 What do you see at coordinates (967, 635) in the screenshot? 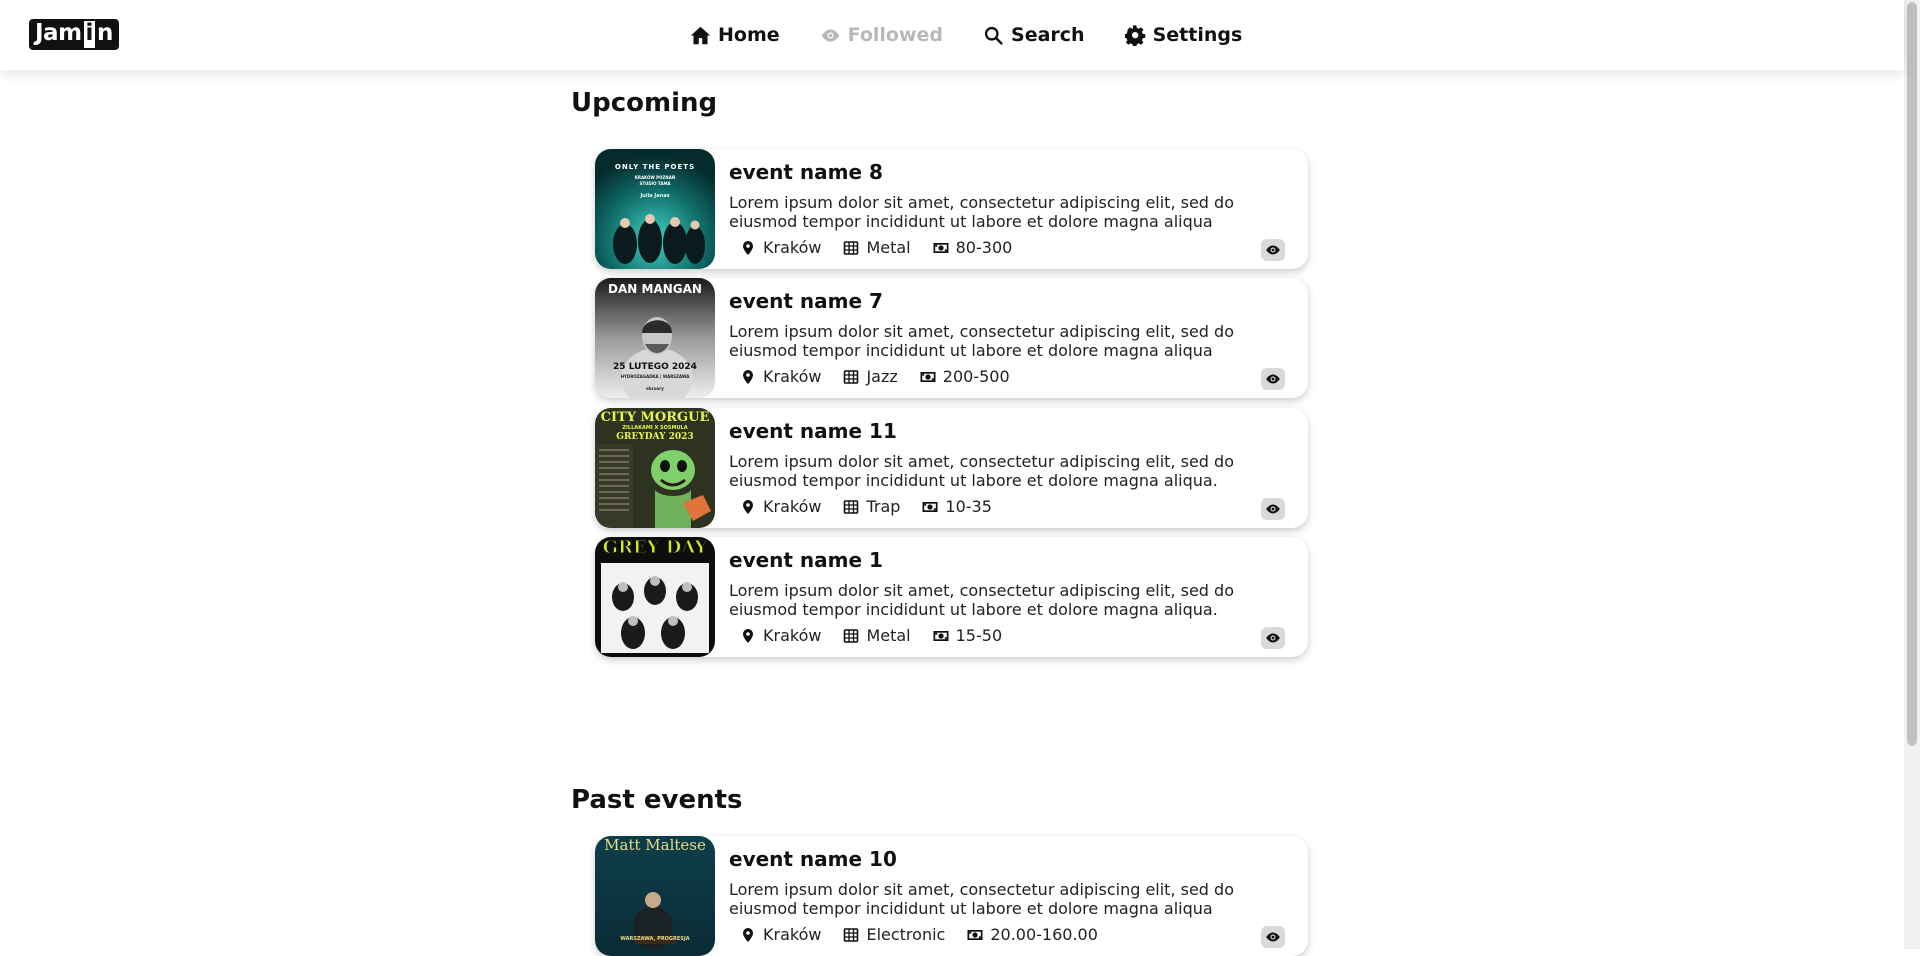
I see `event-price: 15-50` at bounding box center [967, 635].